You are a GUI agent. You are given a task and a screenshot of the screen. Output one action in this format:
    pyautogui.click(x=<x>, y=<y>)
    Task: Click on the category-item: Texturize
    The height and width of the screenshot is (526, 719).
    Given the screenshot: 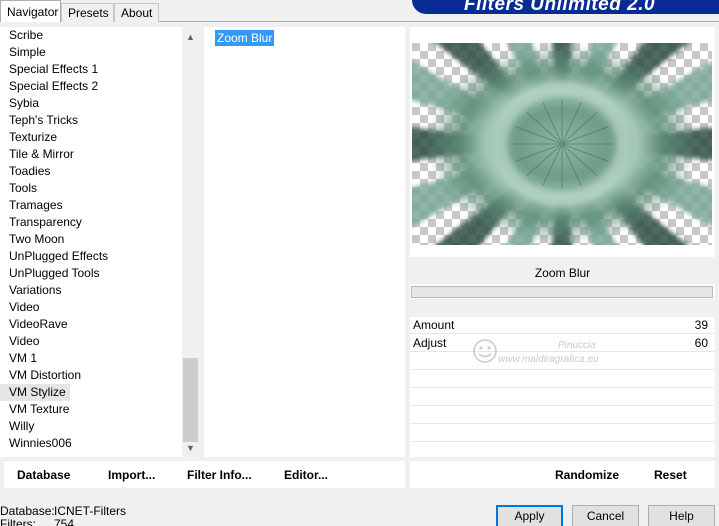 What is the action you would take?
    pyautogui.click(x=91, y=137)
    